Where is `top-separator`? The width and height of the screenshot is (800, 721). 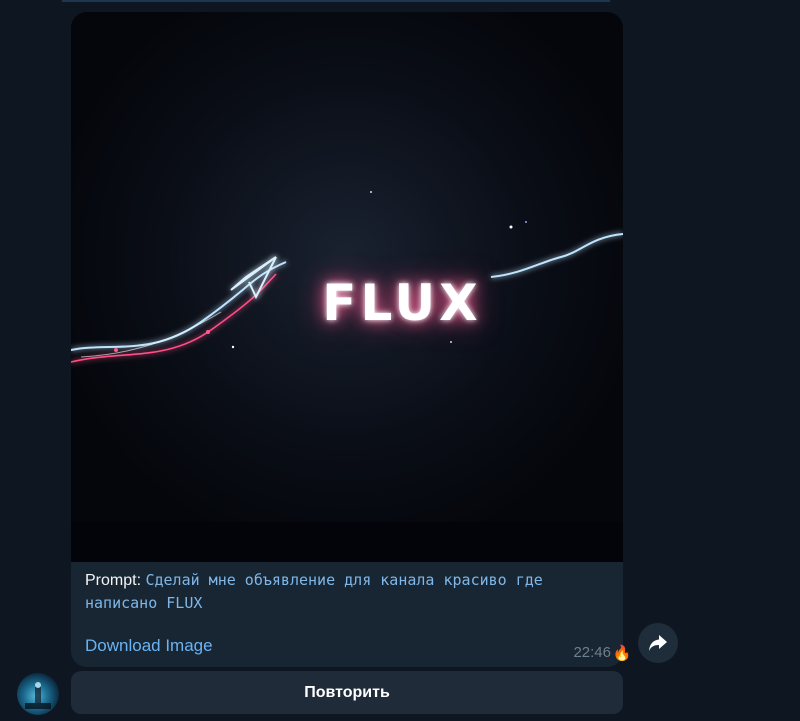 top-separator is located at coordinates (336, 1).